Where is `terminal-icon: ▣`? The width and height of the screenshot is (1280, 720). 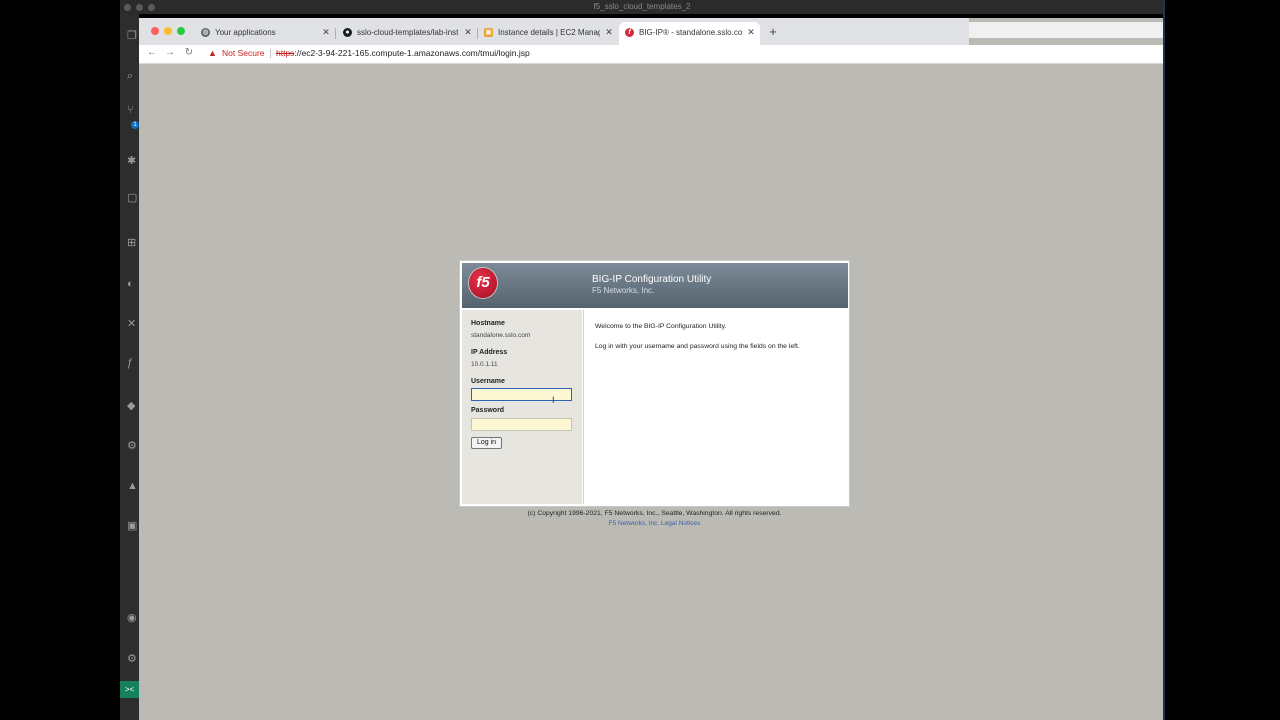
terminal-icon: ▣ is located at coordinates (132, 526).